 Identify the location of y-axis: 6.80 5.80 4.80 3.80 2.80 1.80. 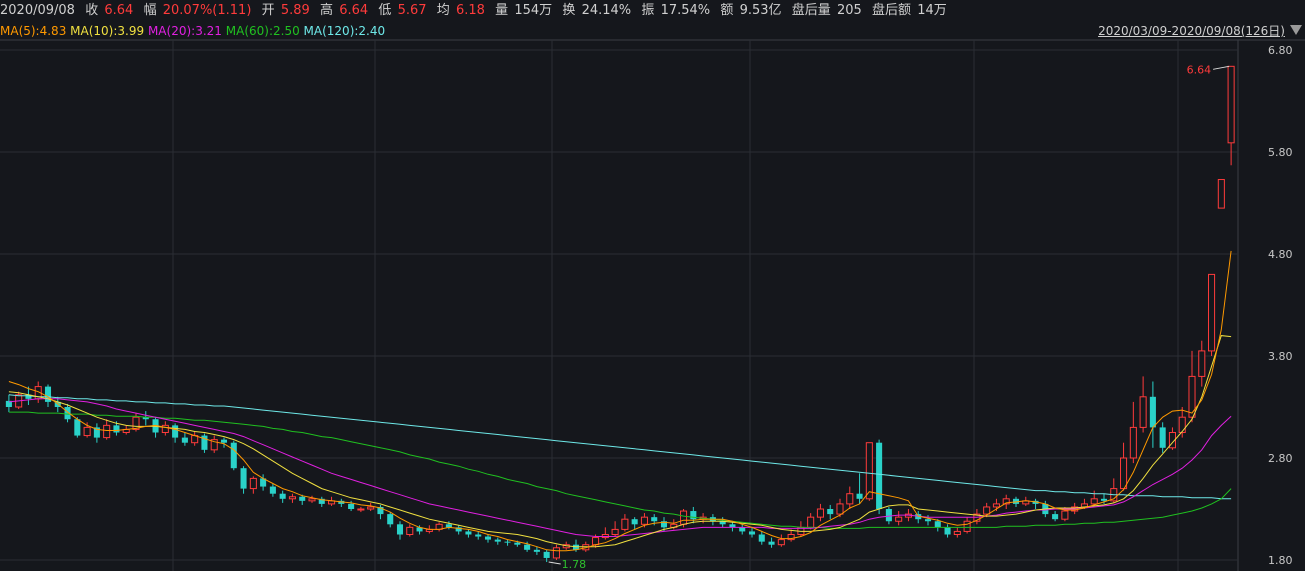
(1280, 305).